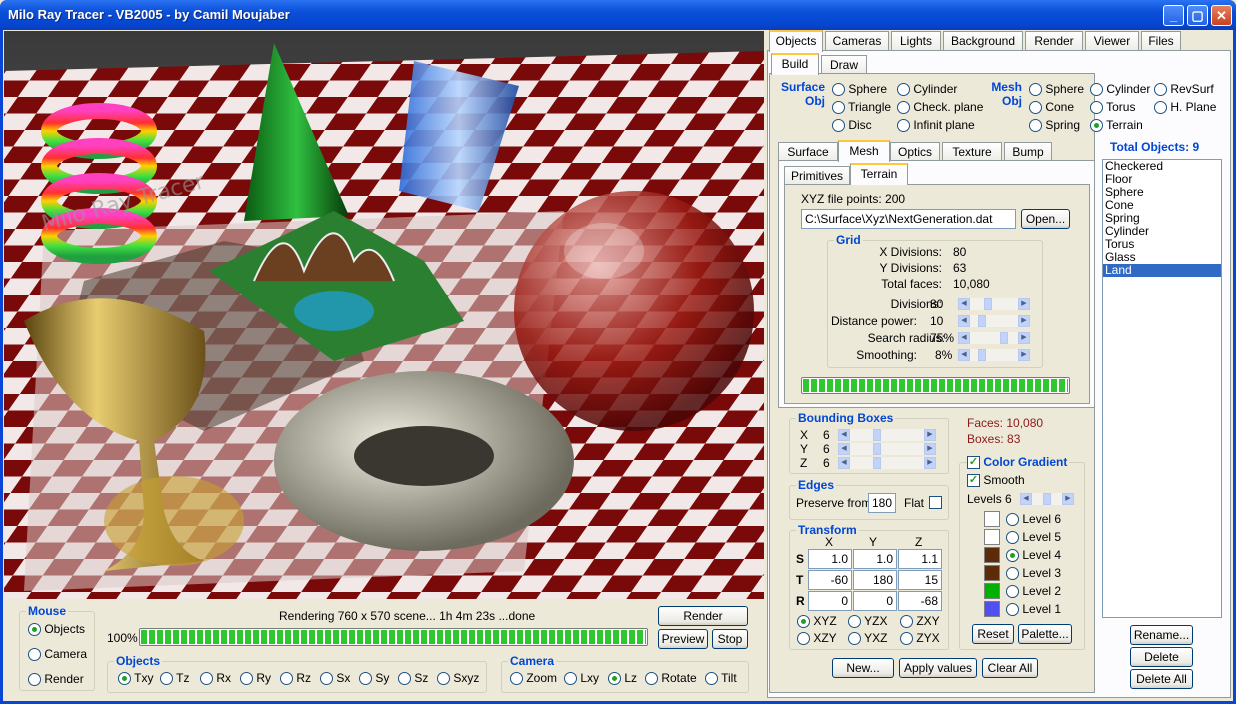 The image size is (1236, 704). Describe the element at coordinates (795, 64) in the screenshot. I see `tab-build: Build` at that location.